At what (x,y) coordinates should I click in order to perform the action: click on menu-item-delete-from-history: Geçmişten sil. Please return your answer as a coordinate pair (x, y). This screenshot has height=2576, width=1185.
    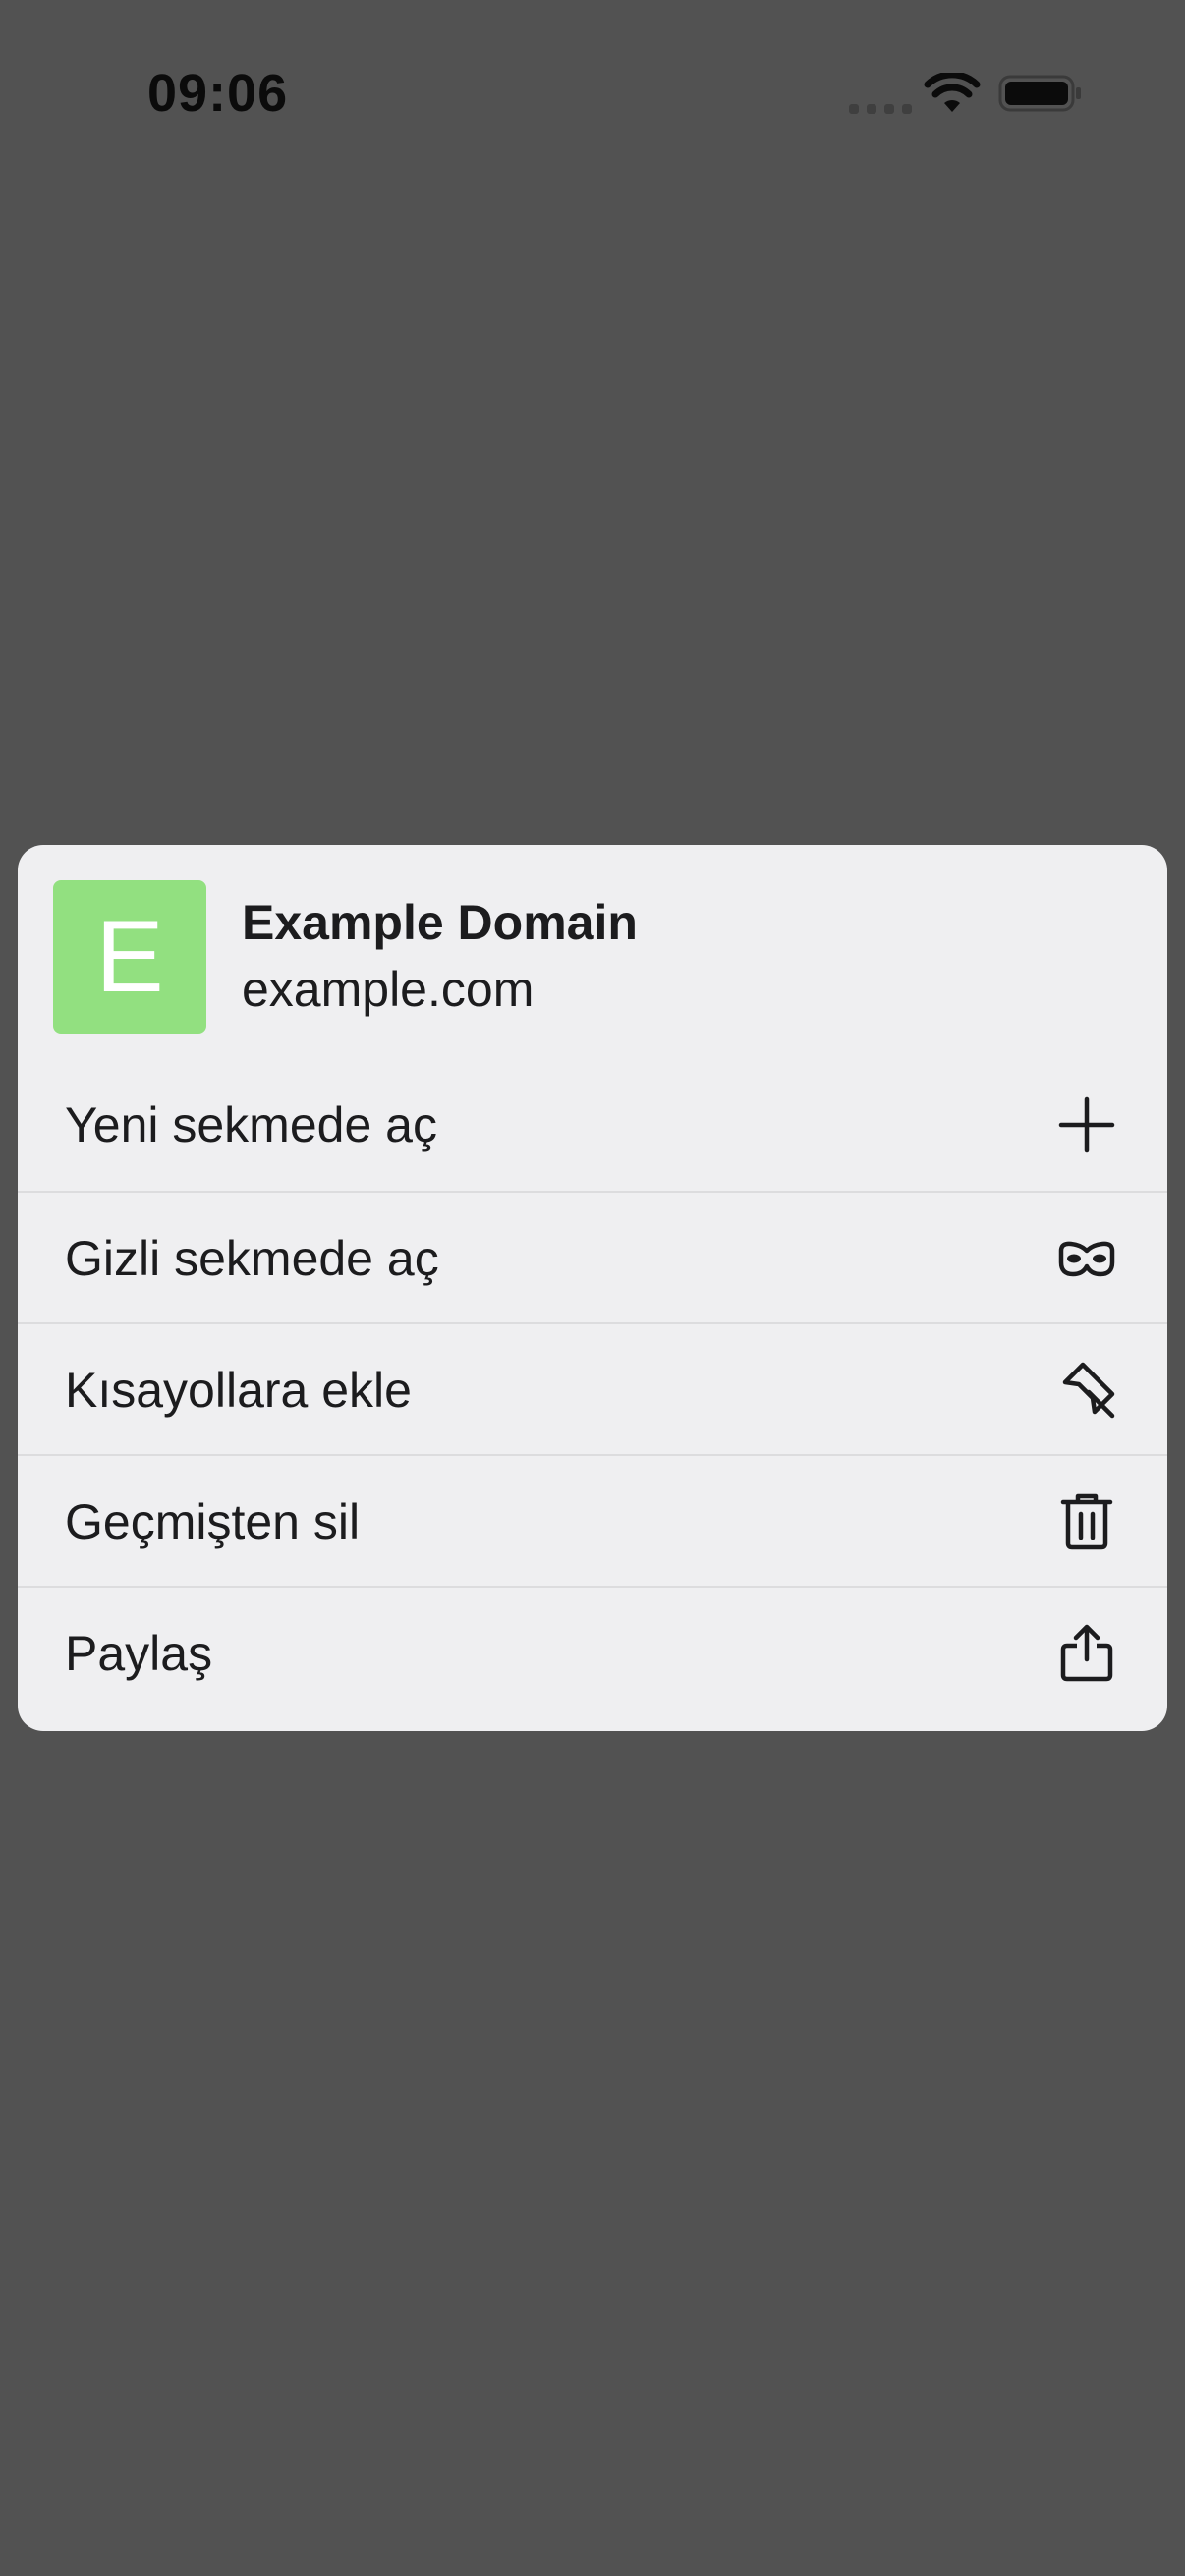
    Looking at the image, I should click on (592, 1520).